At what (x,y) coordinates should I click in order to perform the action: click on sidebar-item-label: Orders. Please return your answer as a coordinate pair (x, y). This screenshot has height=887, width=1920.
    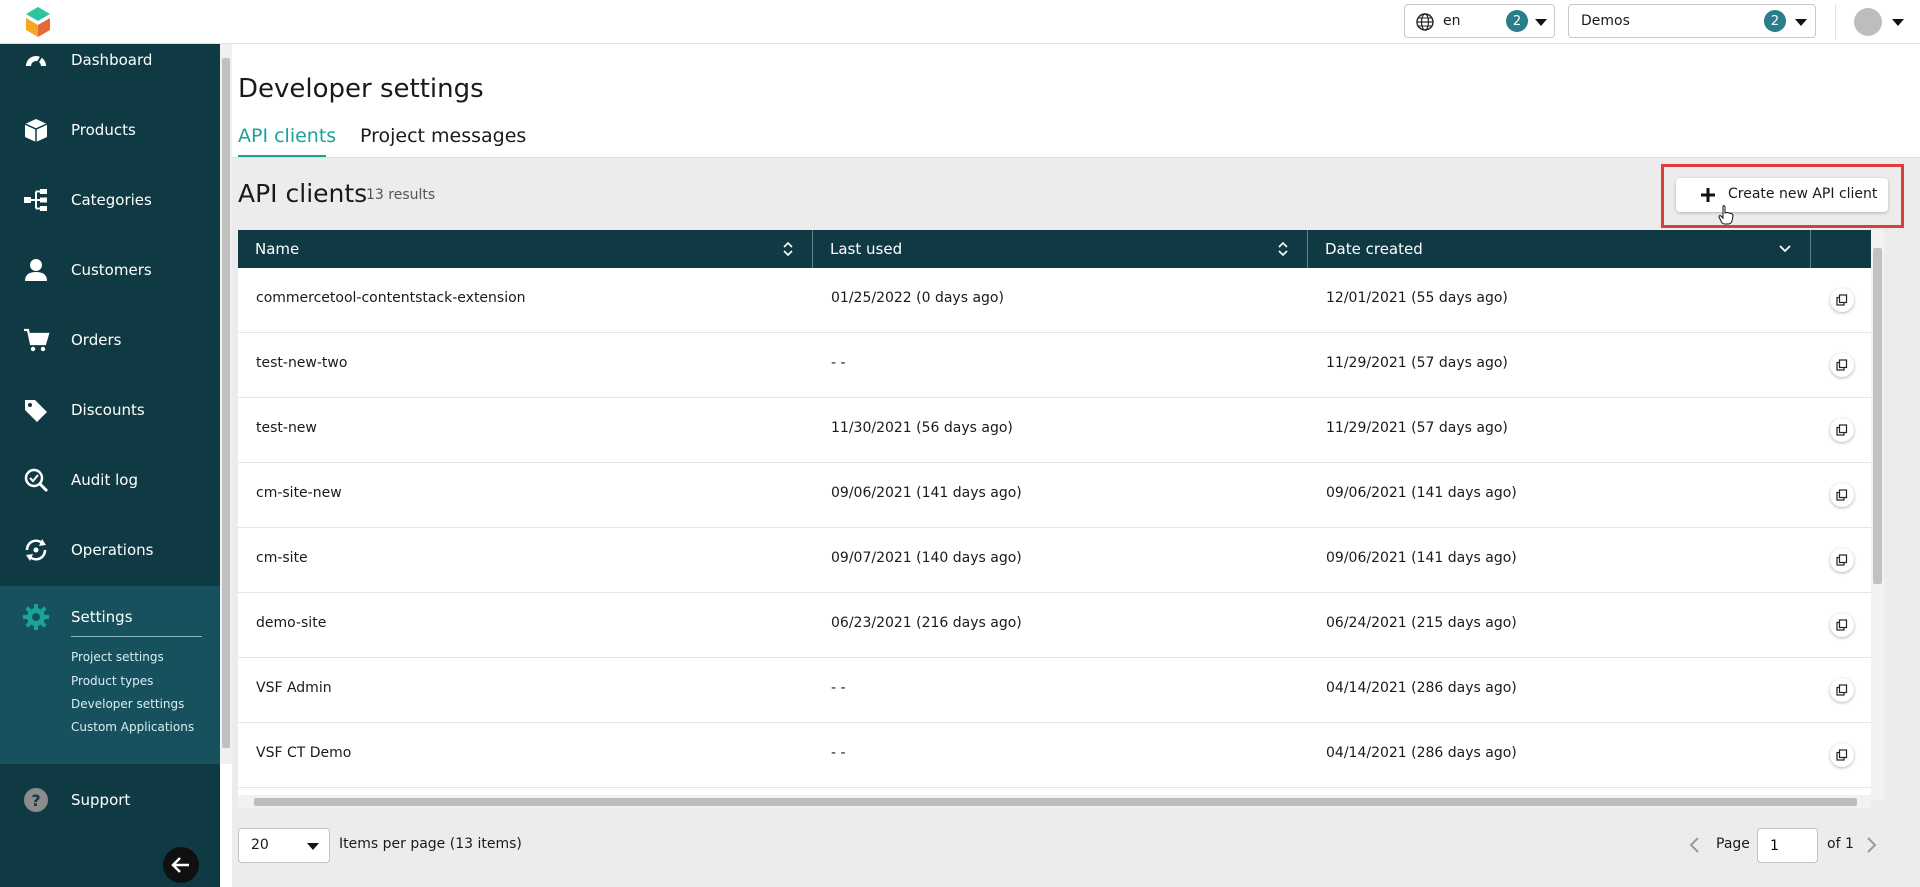
    Looking at the image, I should click on (96, 340).